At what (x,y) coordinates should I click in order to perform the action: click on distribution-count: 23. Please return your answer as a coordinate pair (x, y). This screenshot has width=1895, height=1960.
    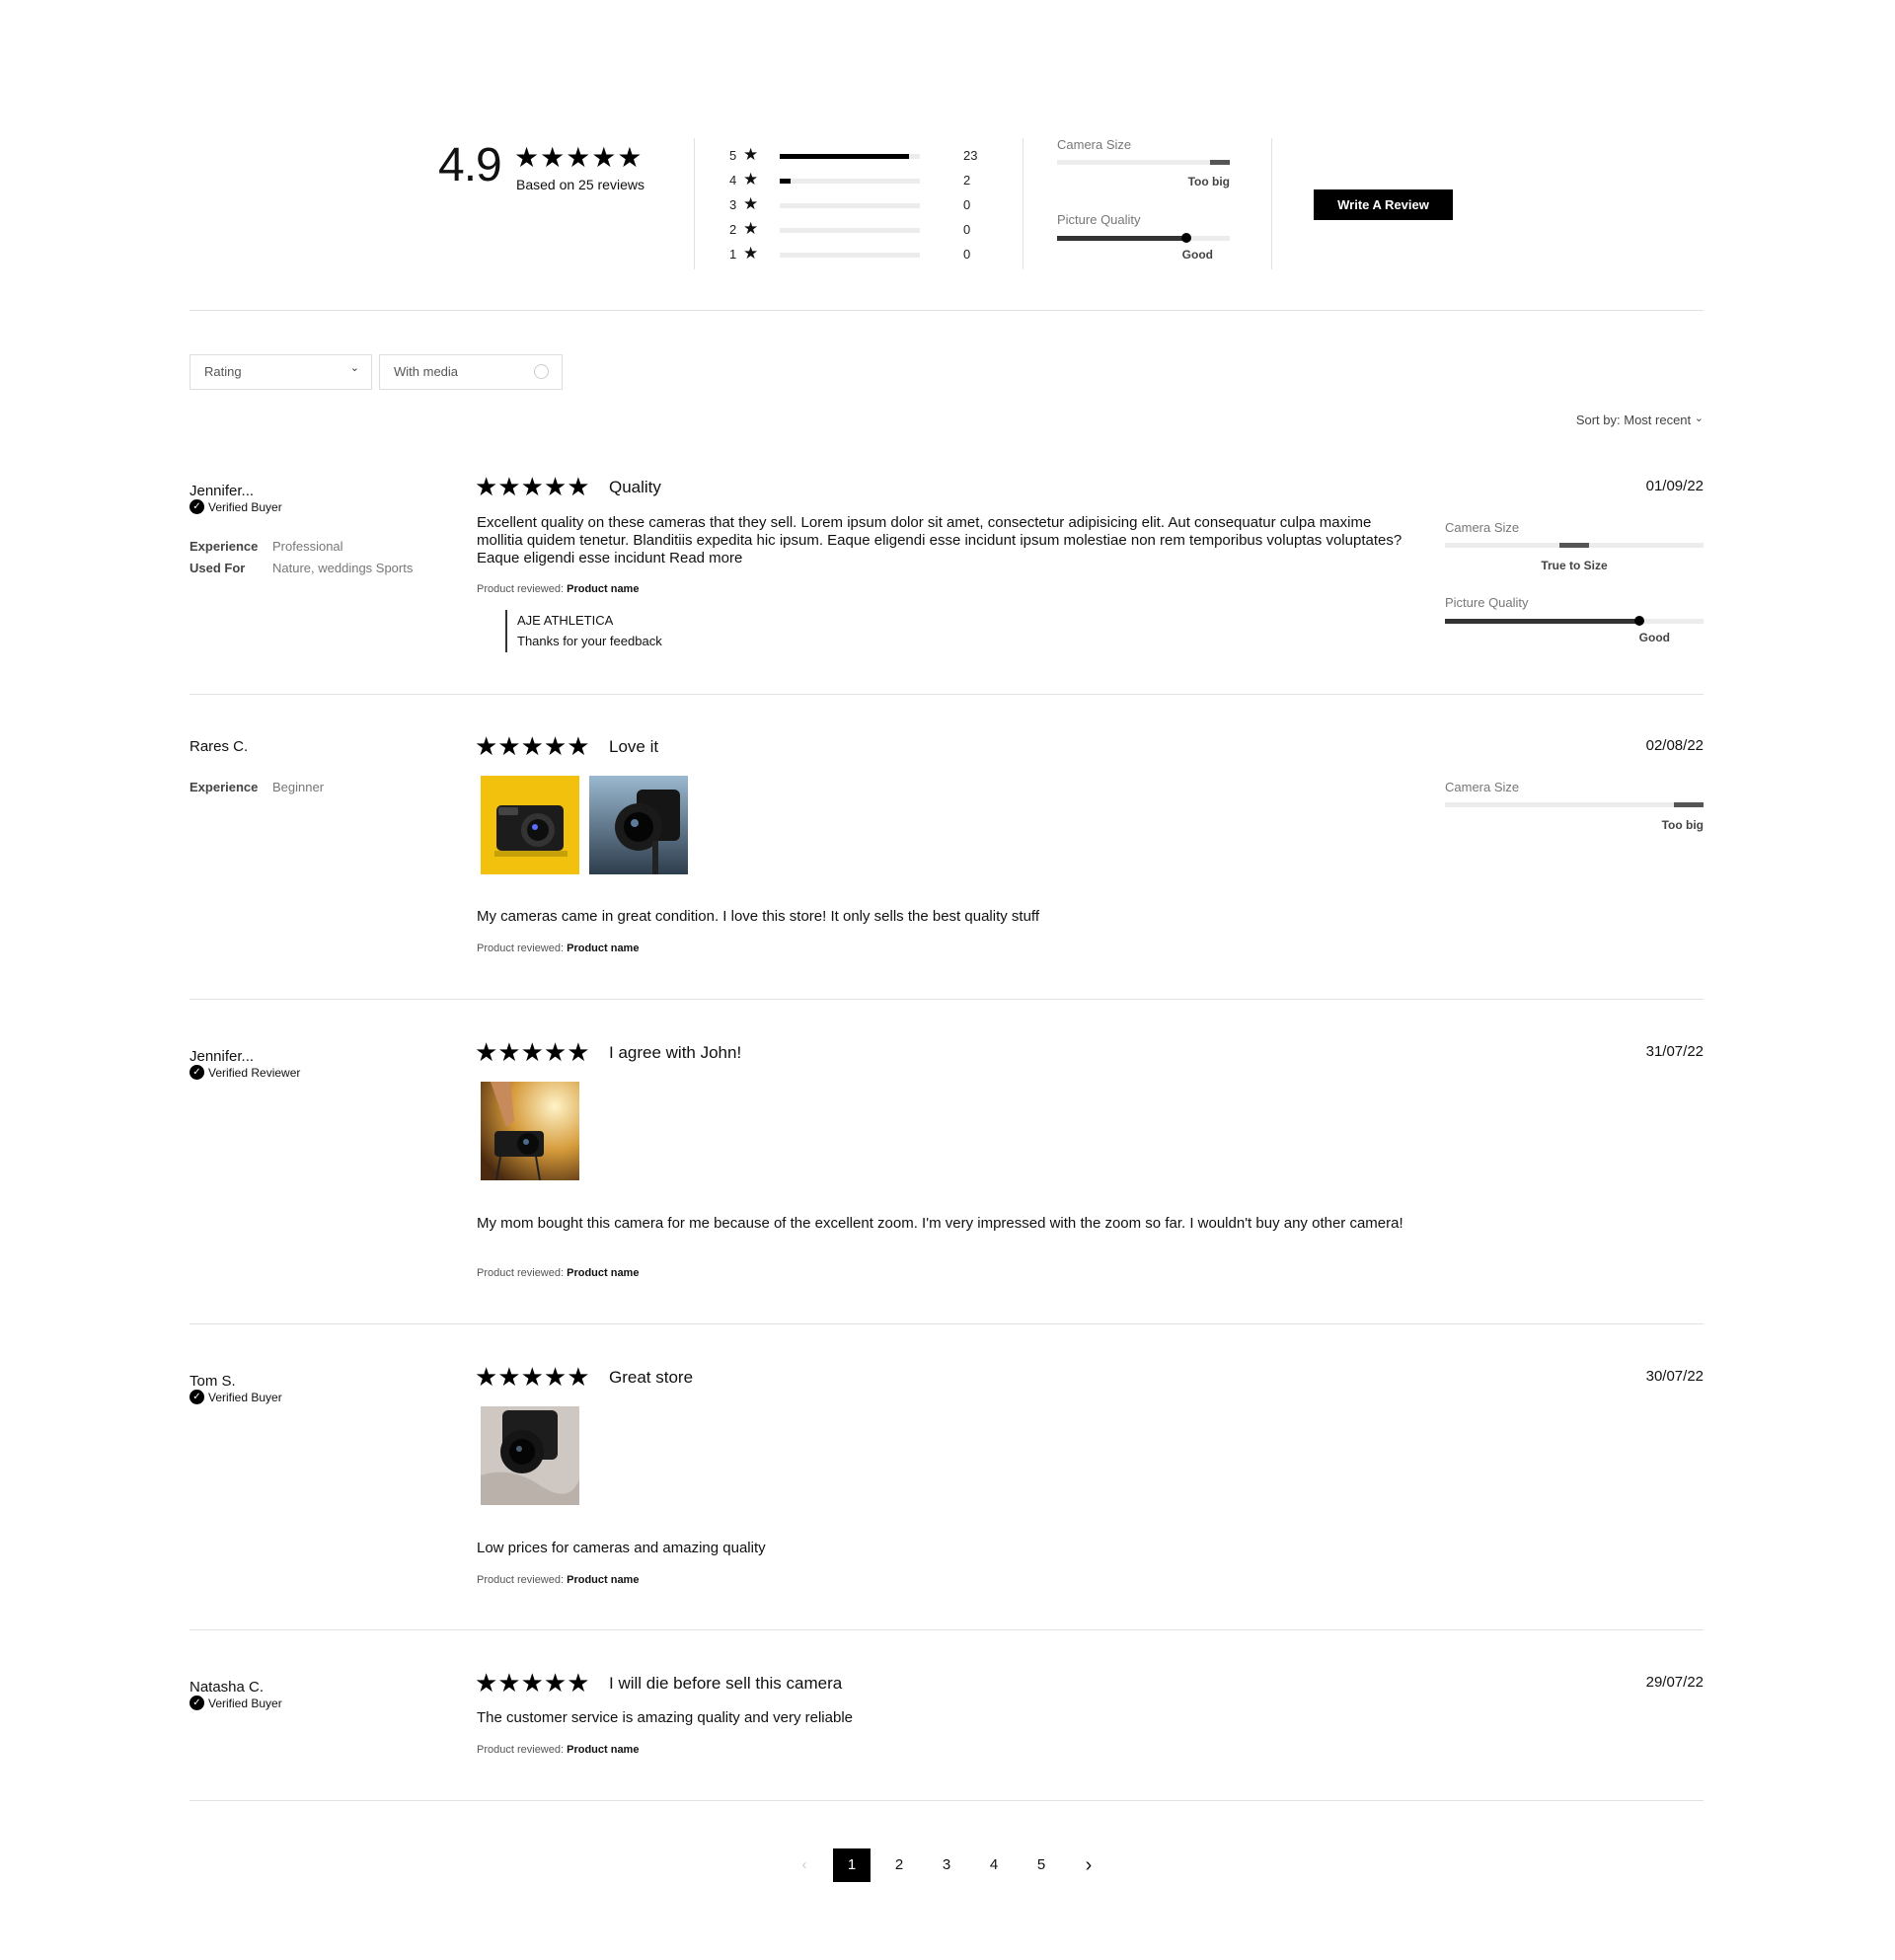
    Looking at the image, I should click on (970, 155).